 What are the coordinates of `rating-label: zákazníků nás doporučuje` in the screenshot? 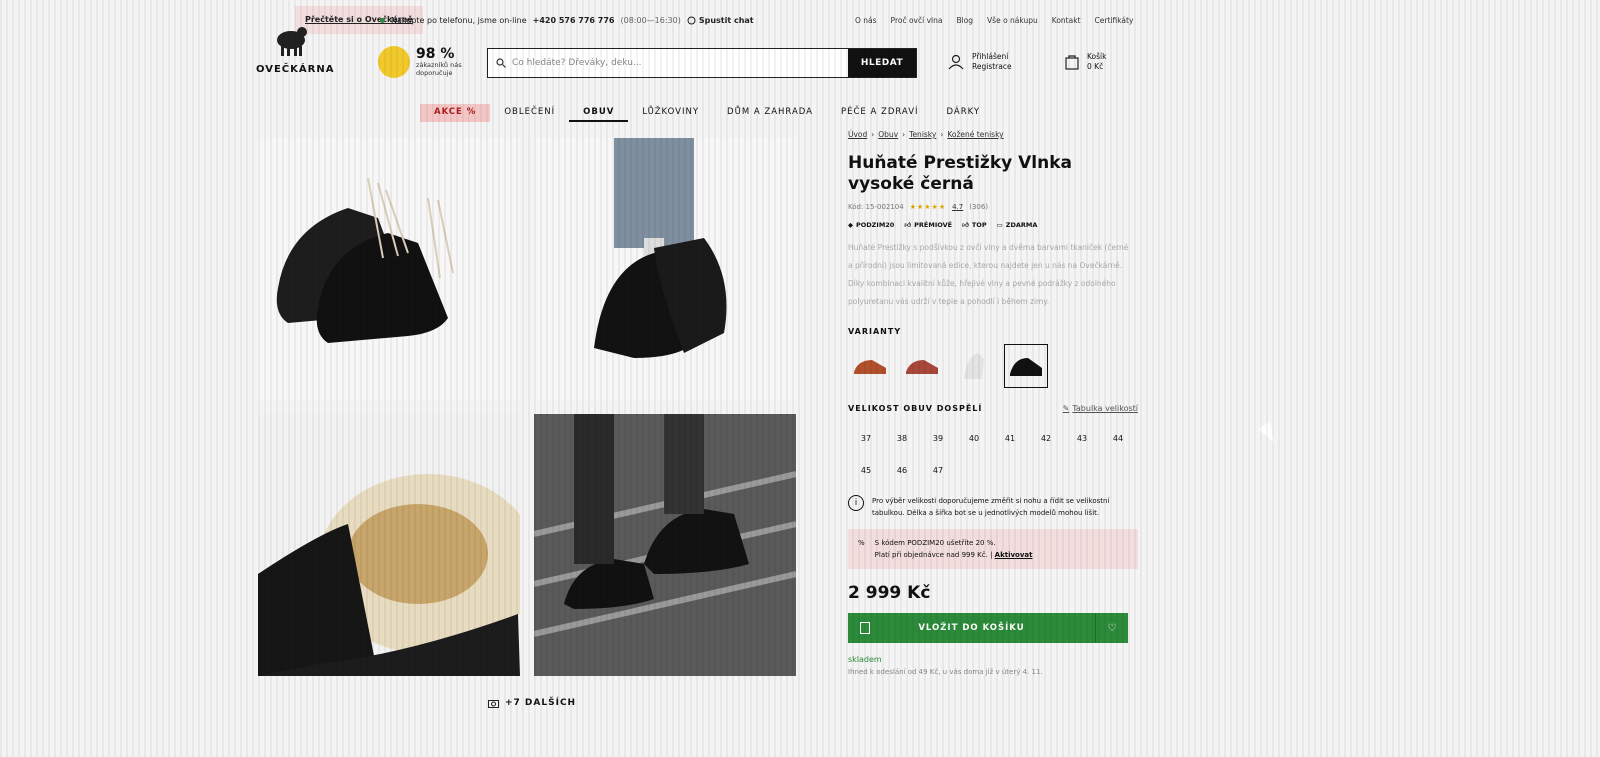 It's located at (439, 69).